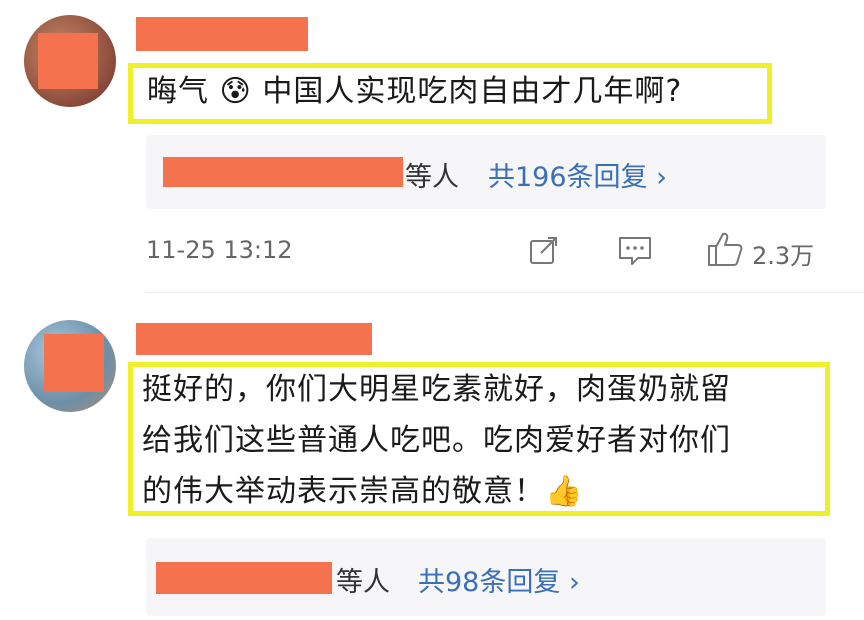 This screenshot has width=864, height=620. I want to click on thumbs-up-icon, so click(725, 249).